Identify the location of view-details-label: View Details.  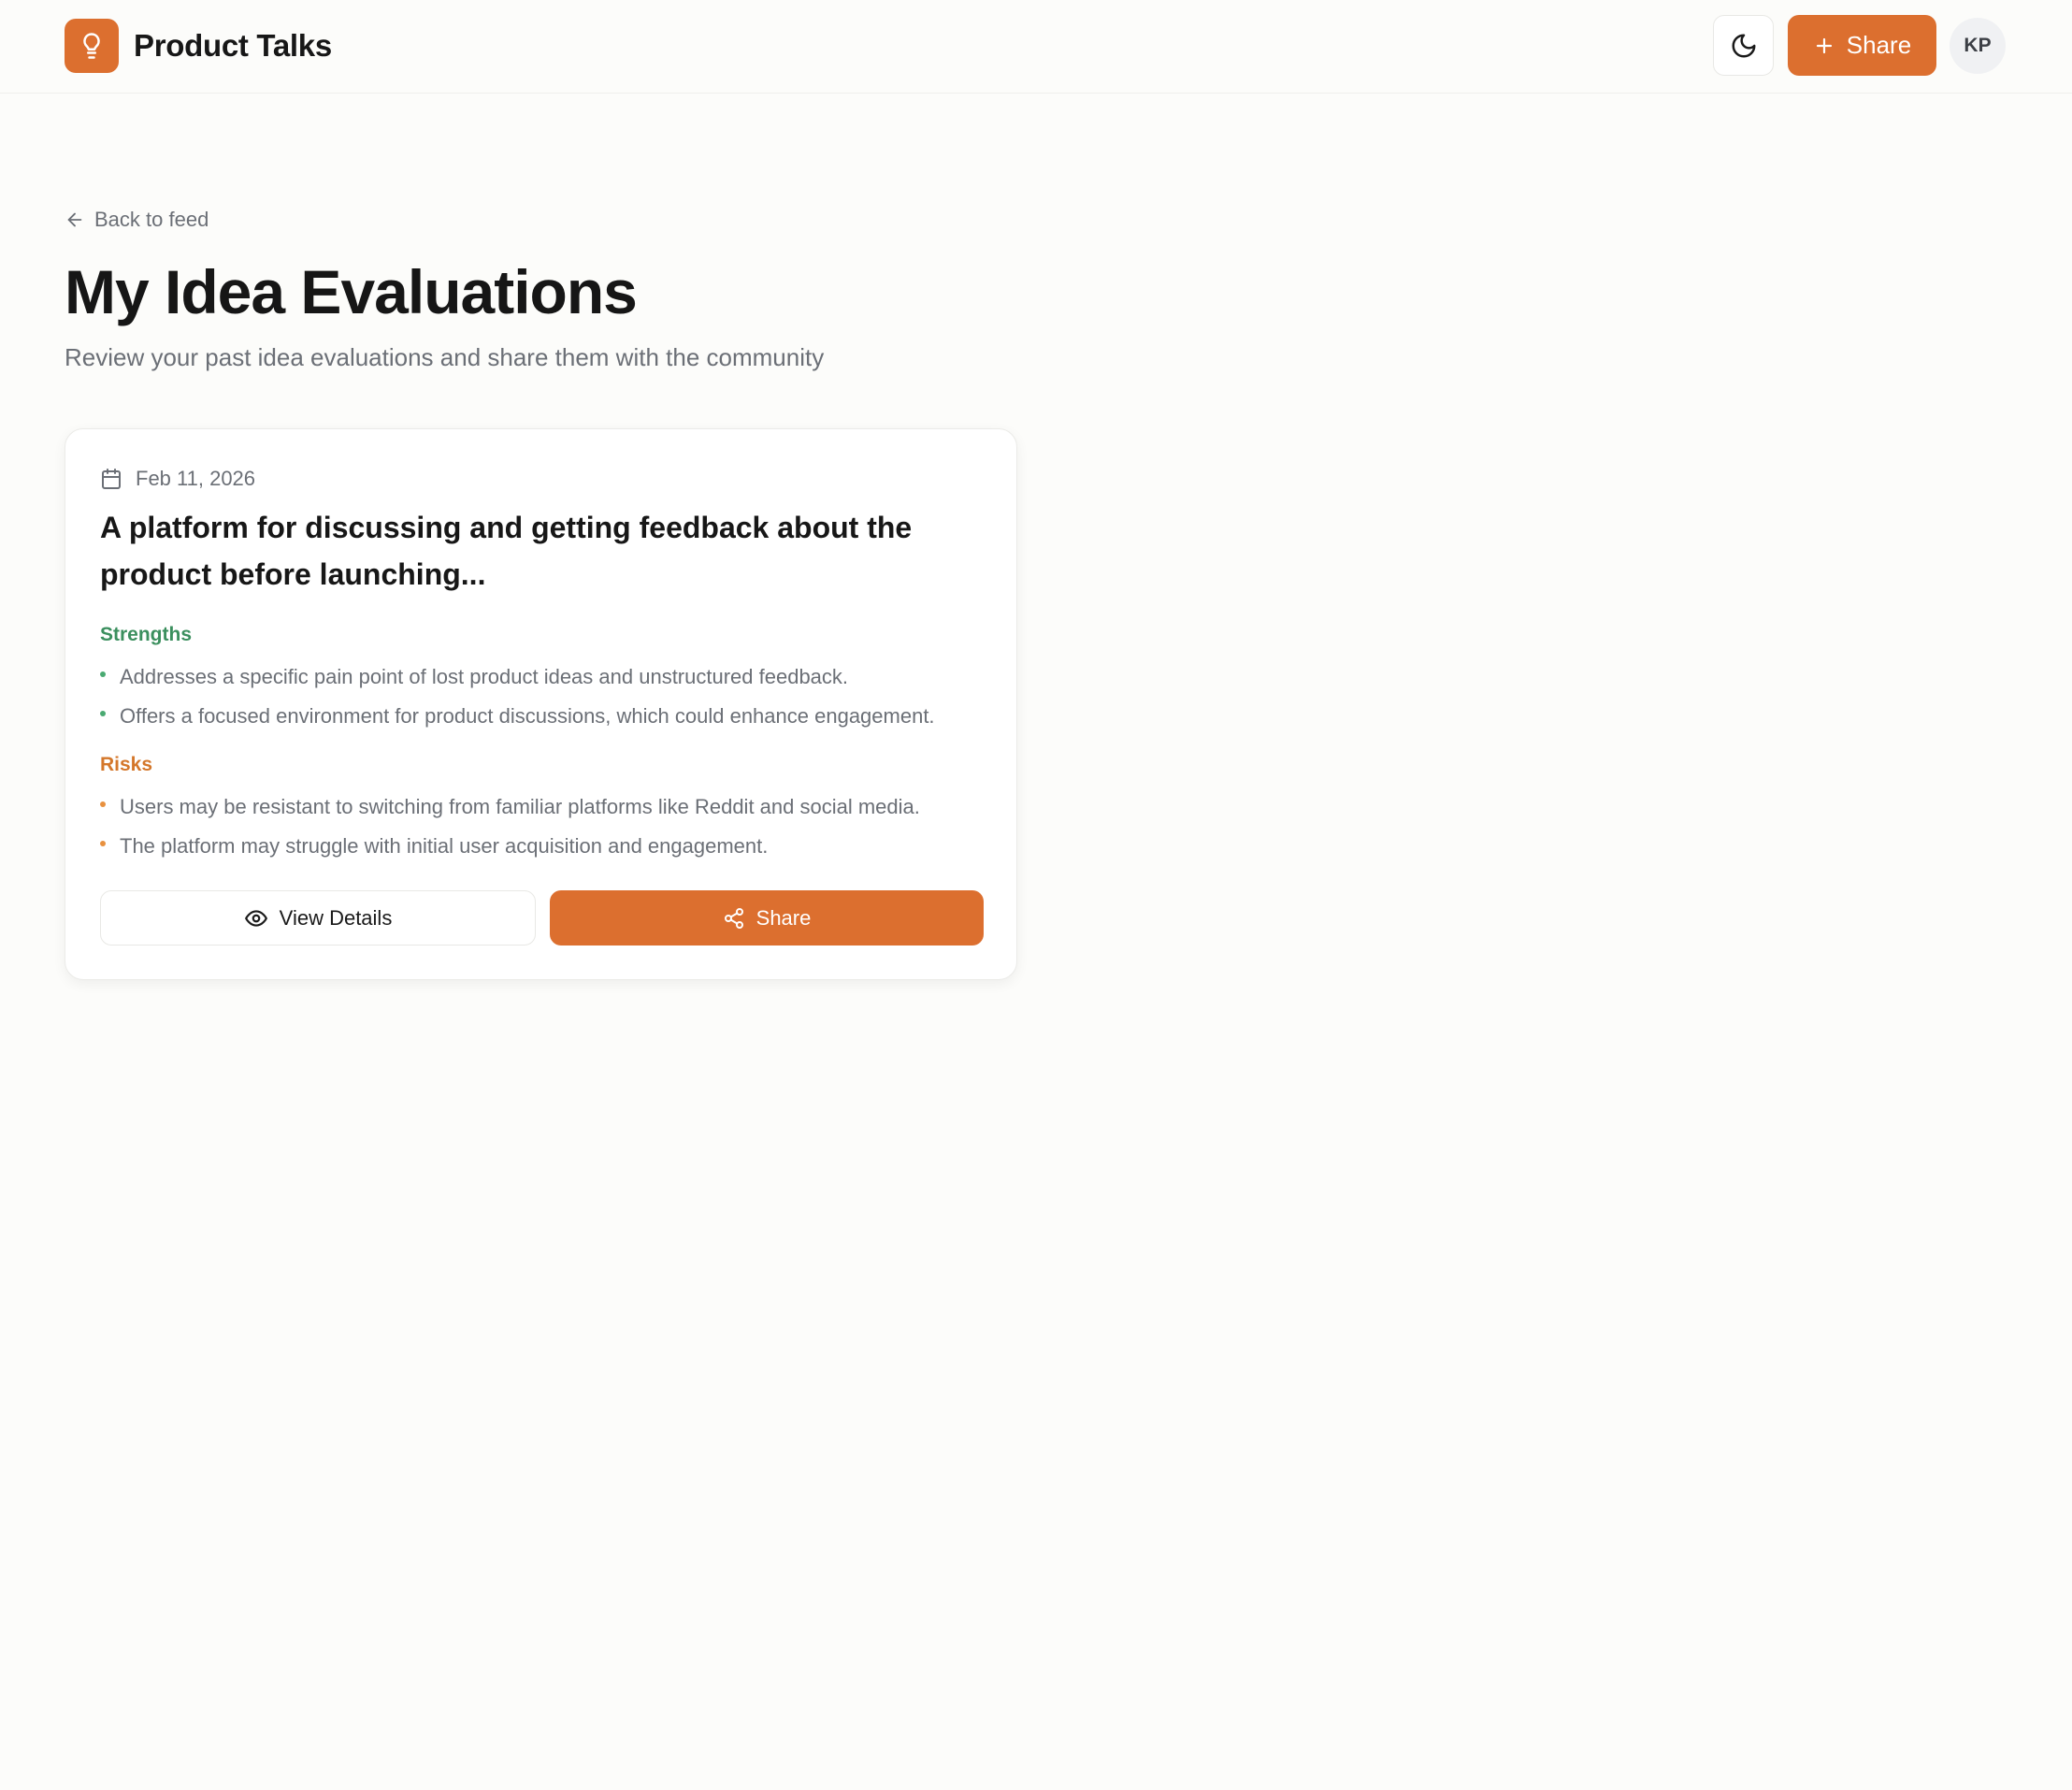
(336, 917).